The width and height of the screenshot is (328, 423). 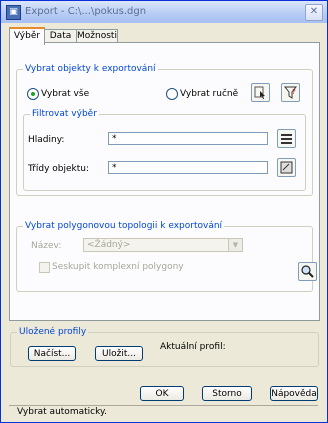 I want to click on close-icon: ✕, so click(x=314, y=12).